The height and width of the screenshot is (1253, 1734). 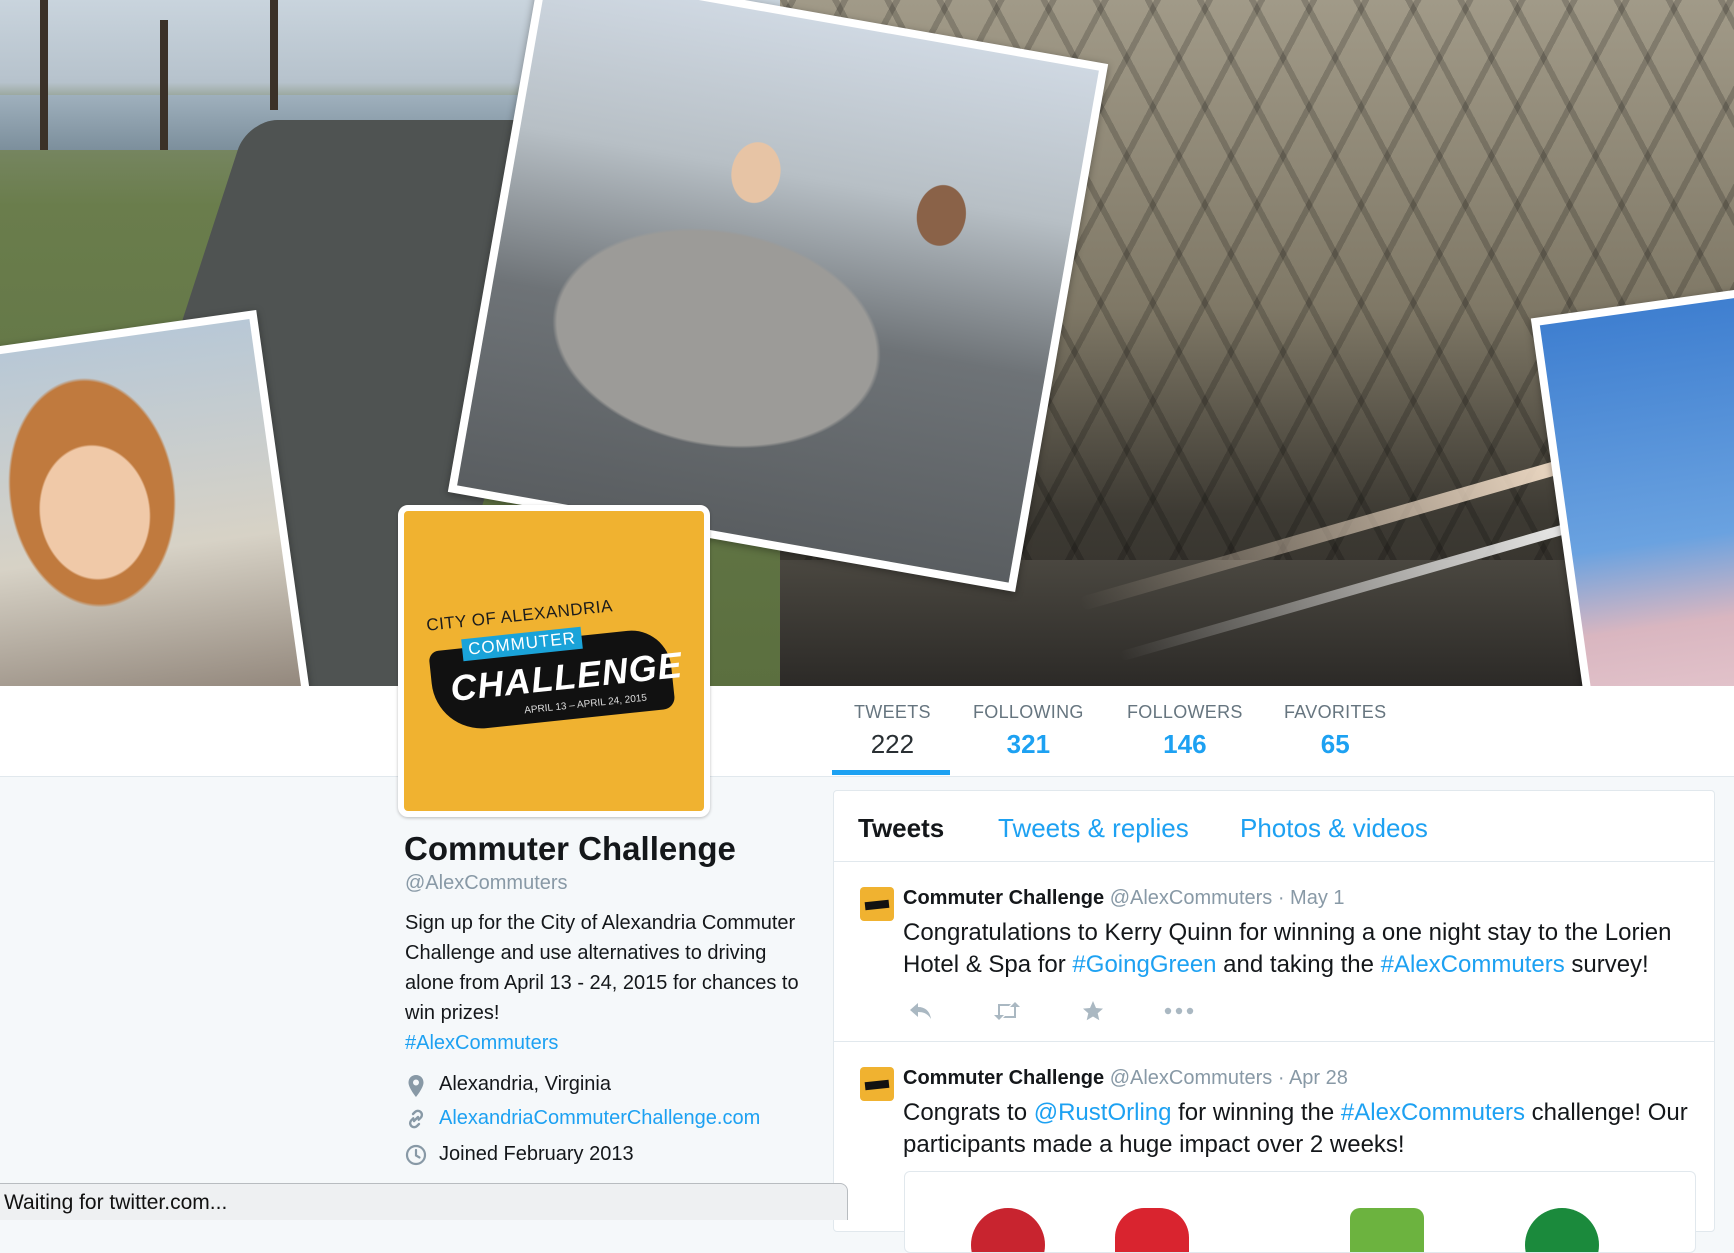 I want to click on media-icon-green, so click(x=1387, y=1230).